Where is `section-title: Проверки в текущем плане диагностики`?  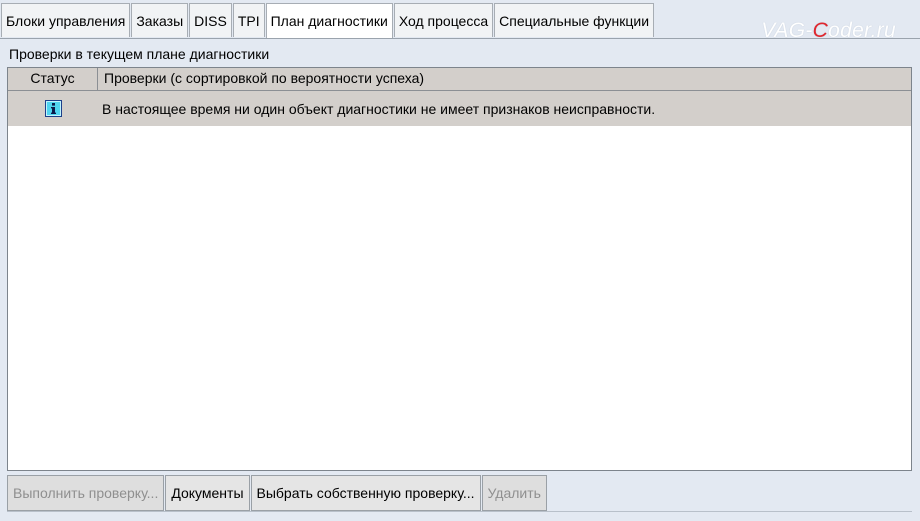 section-title: Проверки в текущем плане диагностики is located at coordinates (139, 54).